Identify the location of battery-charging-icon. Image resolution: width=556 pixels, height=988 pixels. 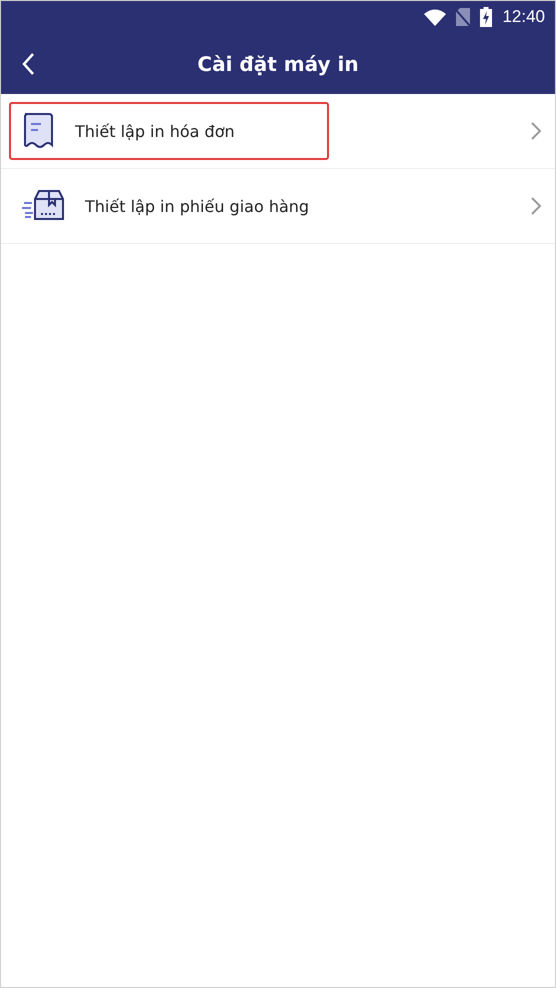
(486, 17).